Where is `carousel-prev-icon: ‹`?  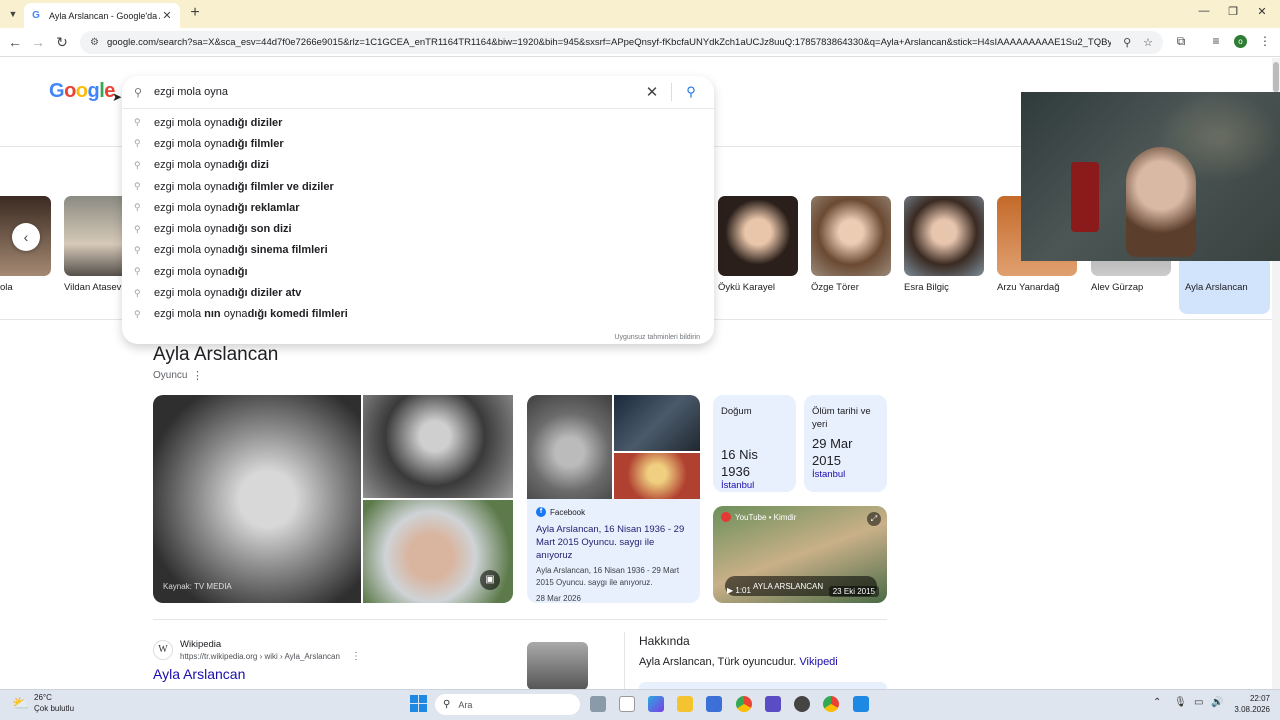 carousel-prev-icon: ‹ is located at coordinates (26, 237).